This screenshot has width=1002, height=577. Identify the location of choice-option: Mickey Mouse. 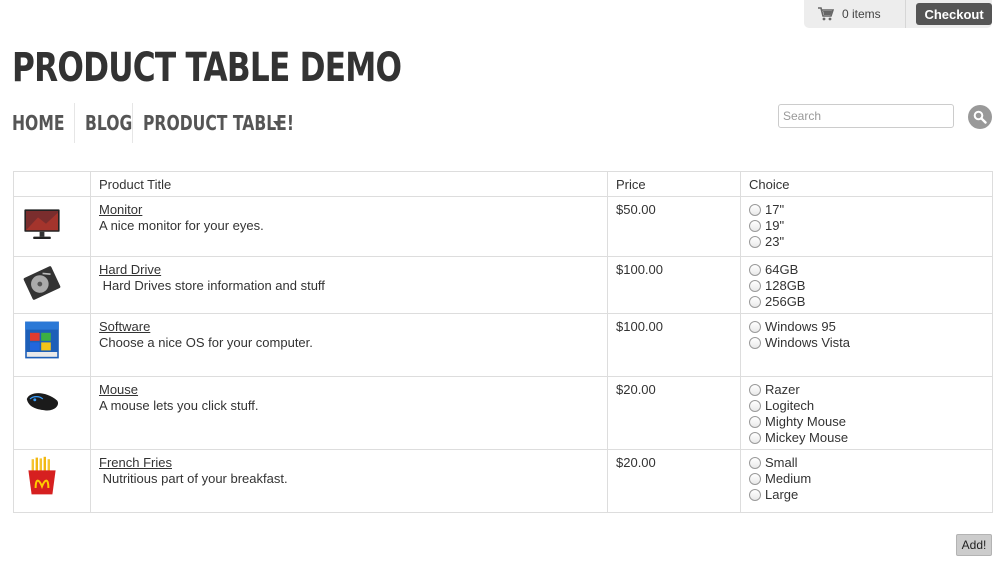
(866, 438).